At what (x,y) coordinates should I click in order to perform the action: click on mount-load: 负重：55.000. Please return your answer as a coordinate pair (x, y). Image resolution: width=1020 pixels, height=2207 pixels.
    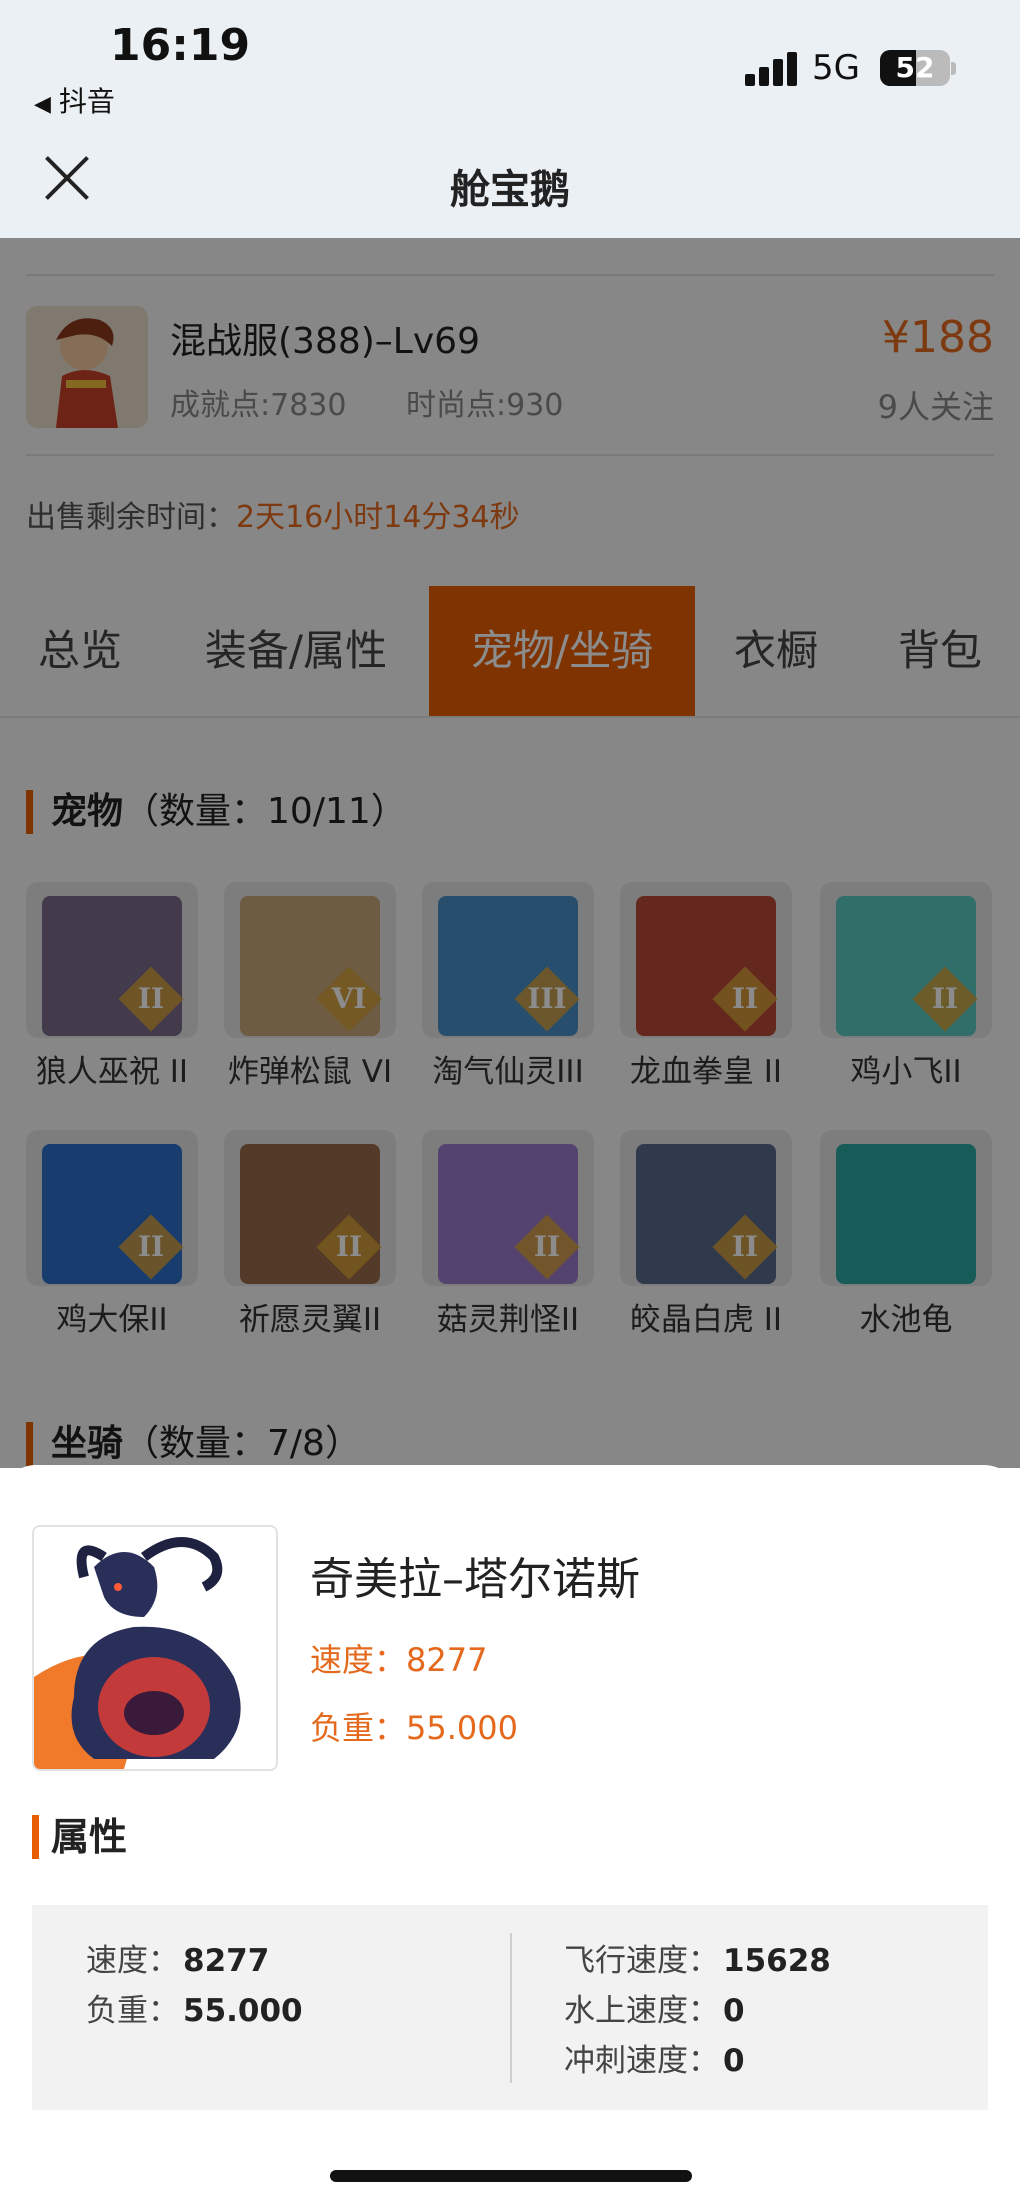
    Looking at the image, I should click on (414, 1728).